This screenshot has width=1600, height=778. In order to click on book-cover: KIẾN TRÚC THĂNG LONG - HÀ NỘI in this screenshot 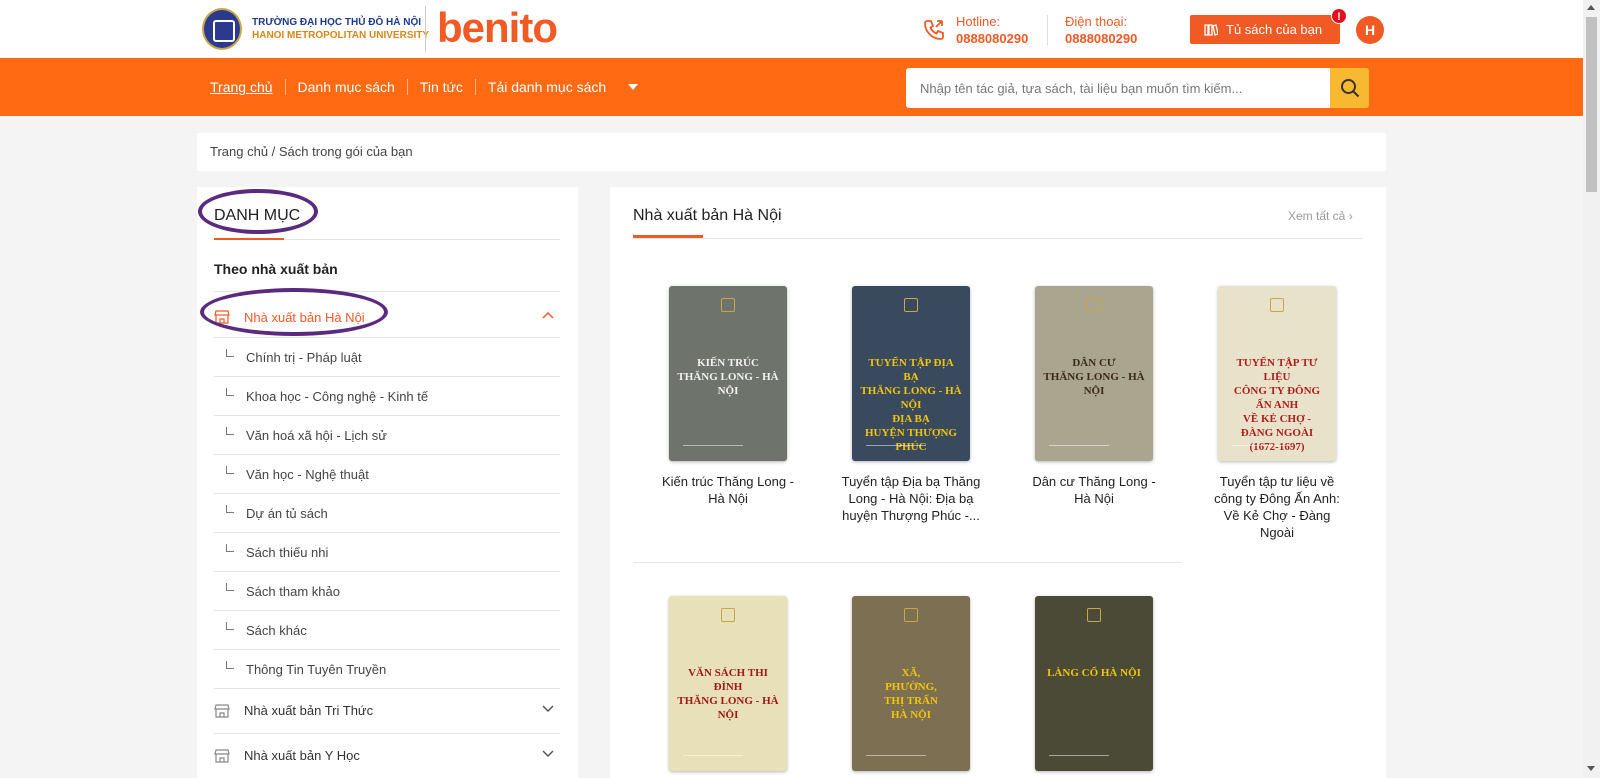, I will do `click(728, 373)`.